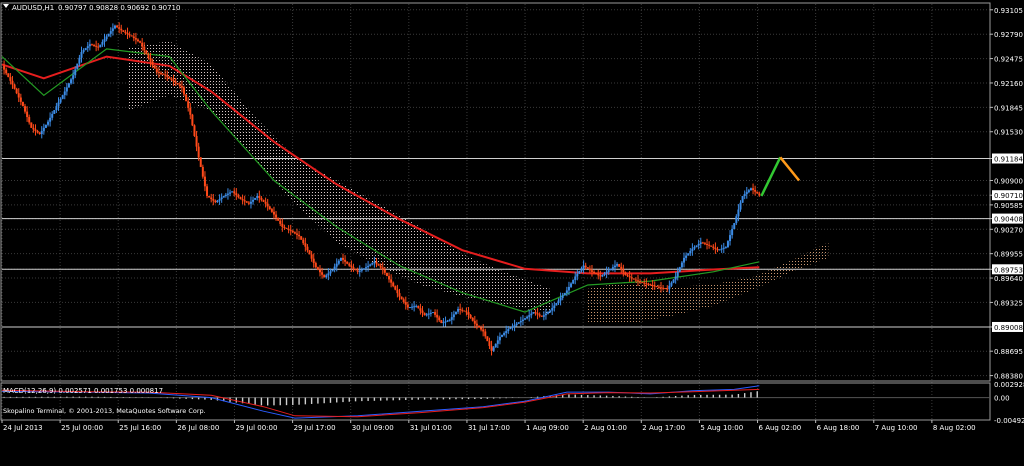 The image size is (1024, 466). What do you see at coordinates (373, 428) in the screenshot?
I see `time-tick-label: 30 Jul 09:00` at bounding box center [373, 428].